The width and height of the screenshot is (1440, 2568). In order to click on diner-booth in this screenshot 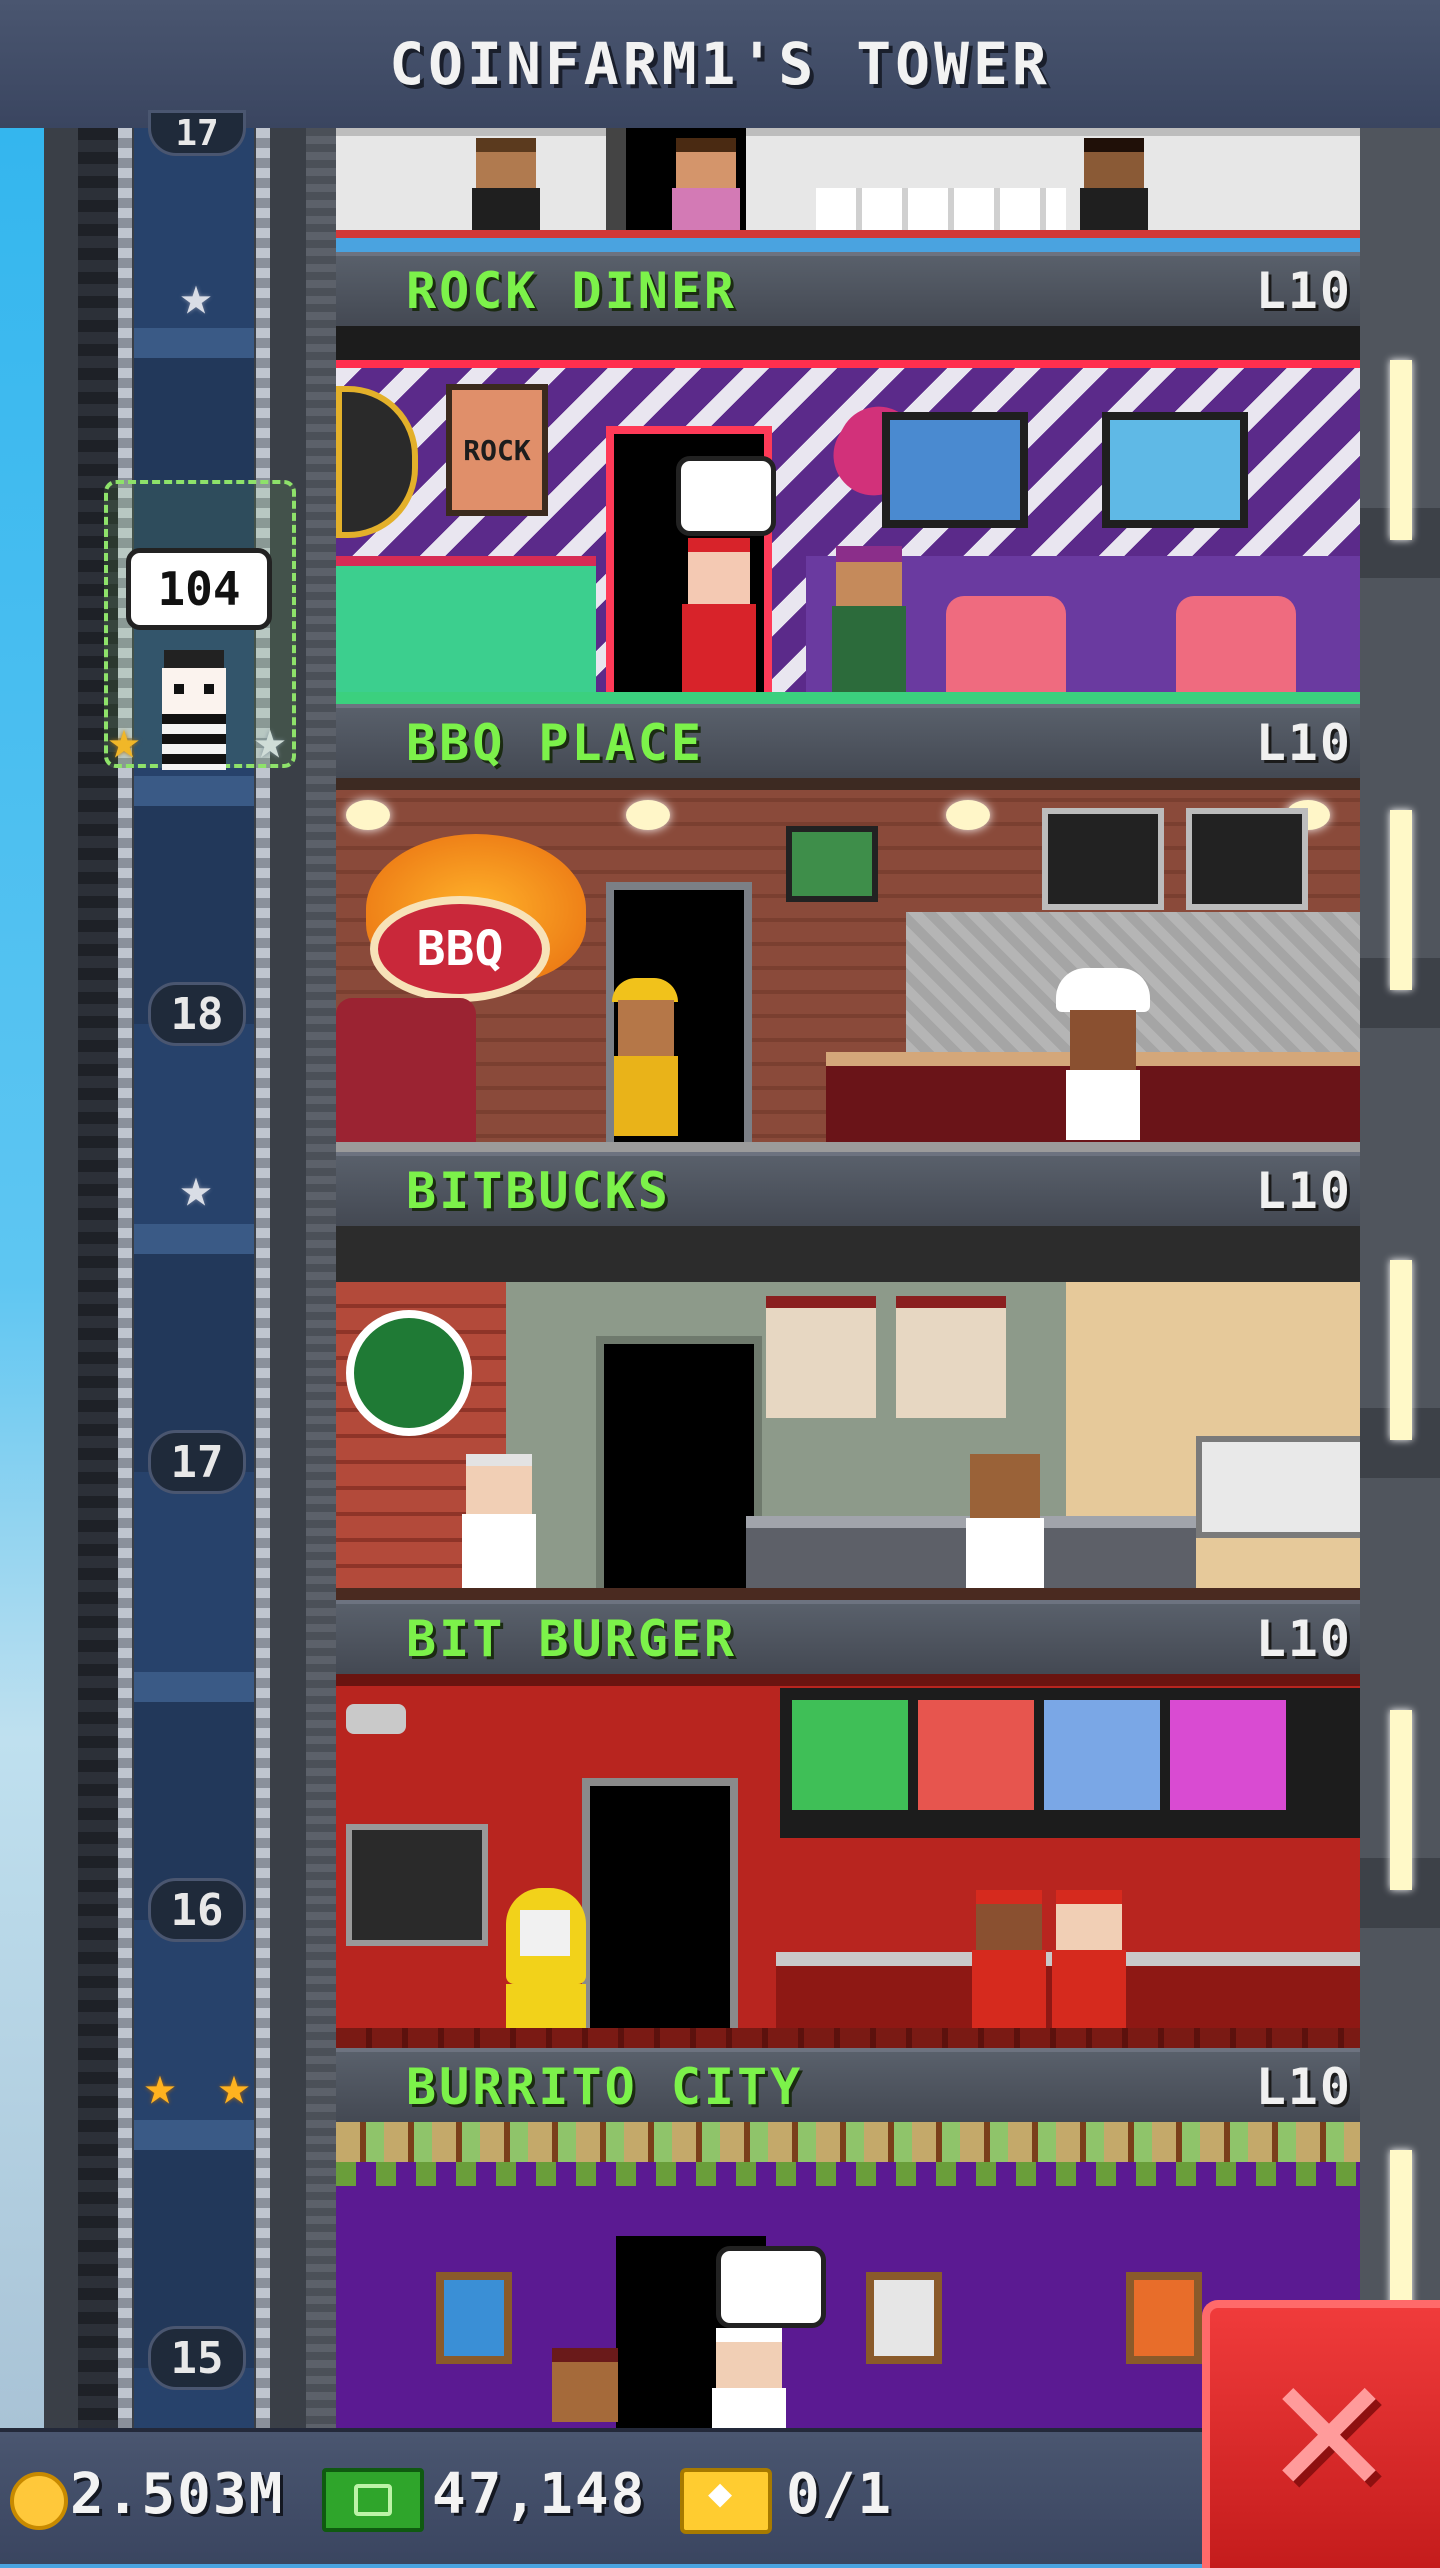, I will do `click(466, 630)`.